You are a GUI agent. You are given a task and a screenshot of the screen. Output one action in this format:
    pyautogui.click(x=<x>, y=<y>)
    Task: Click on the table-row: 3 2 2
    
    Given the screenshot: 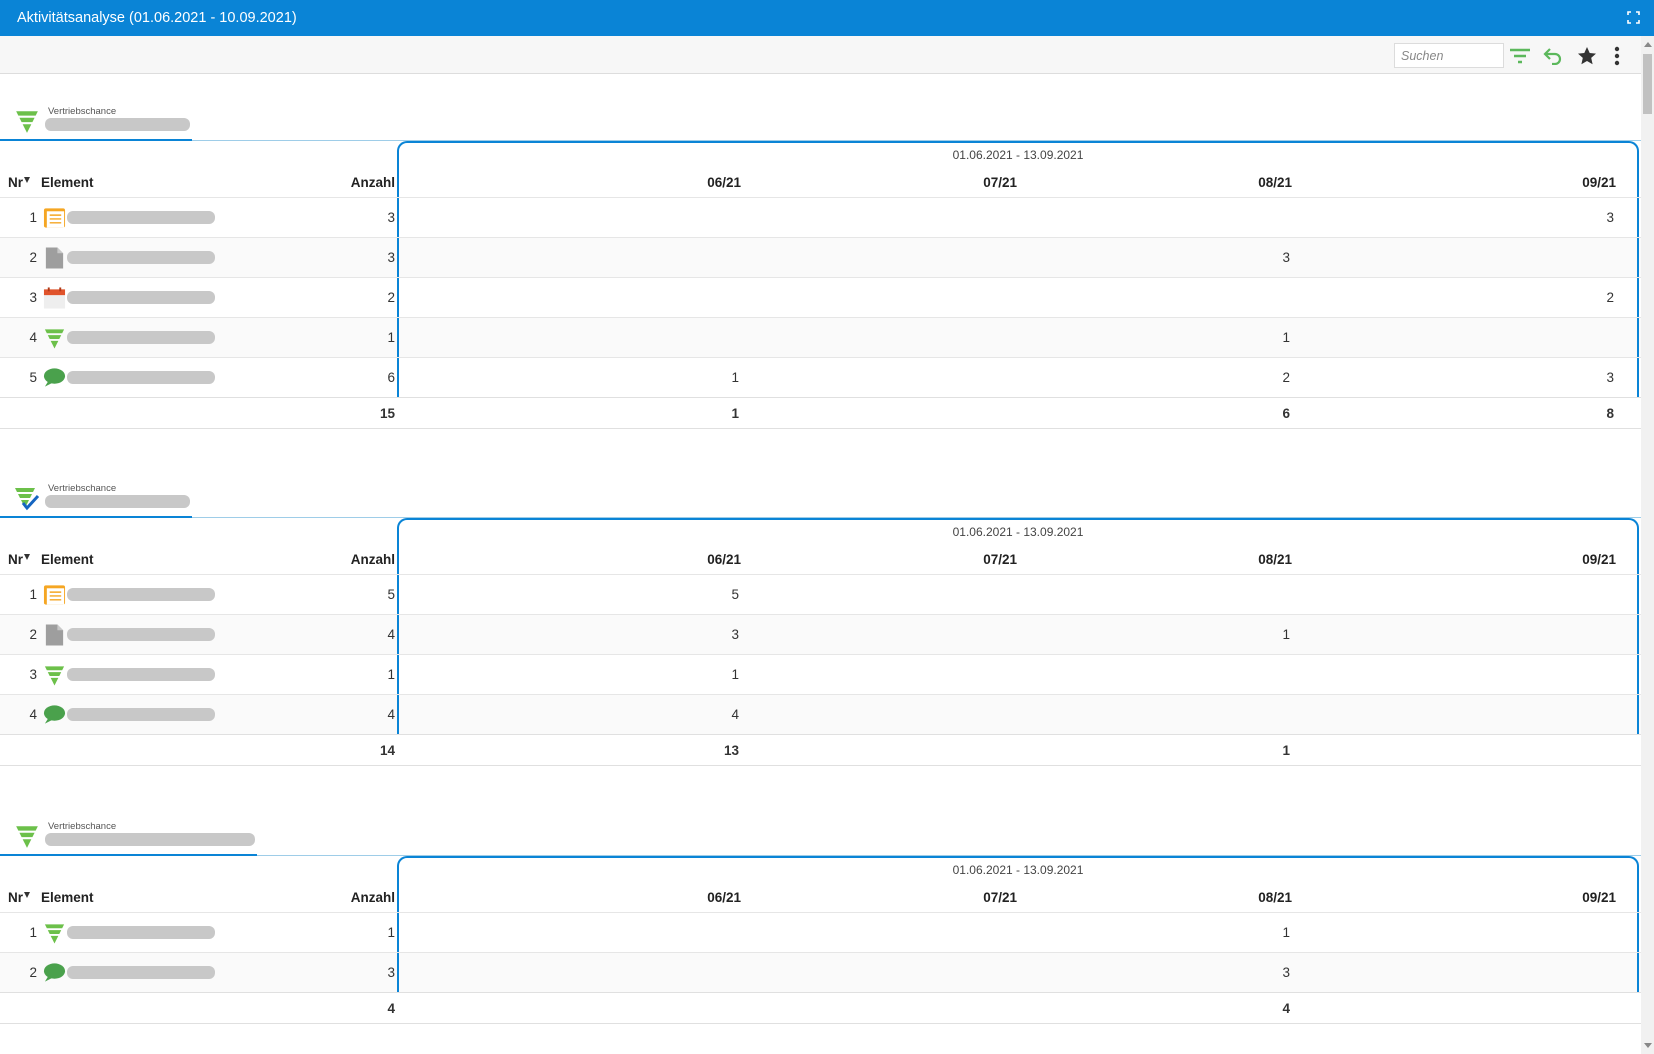 What is the action you would take?
    pyautogui.click(x=820, y=297)
    